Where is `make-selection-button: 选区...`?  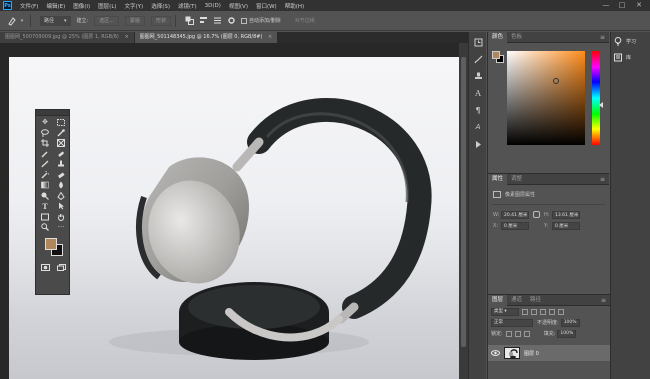 make-selection-button: 选区... is located at coordinates (106, 20).